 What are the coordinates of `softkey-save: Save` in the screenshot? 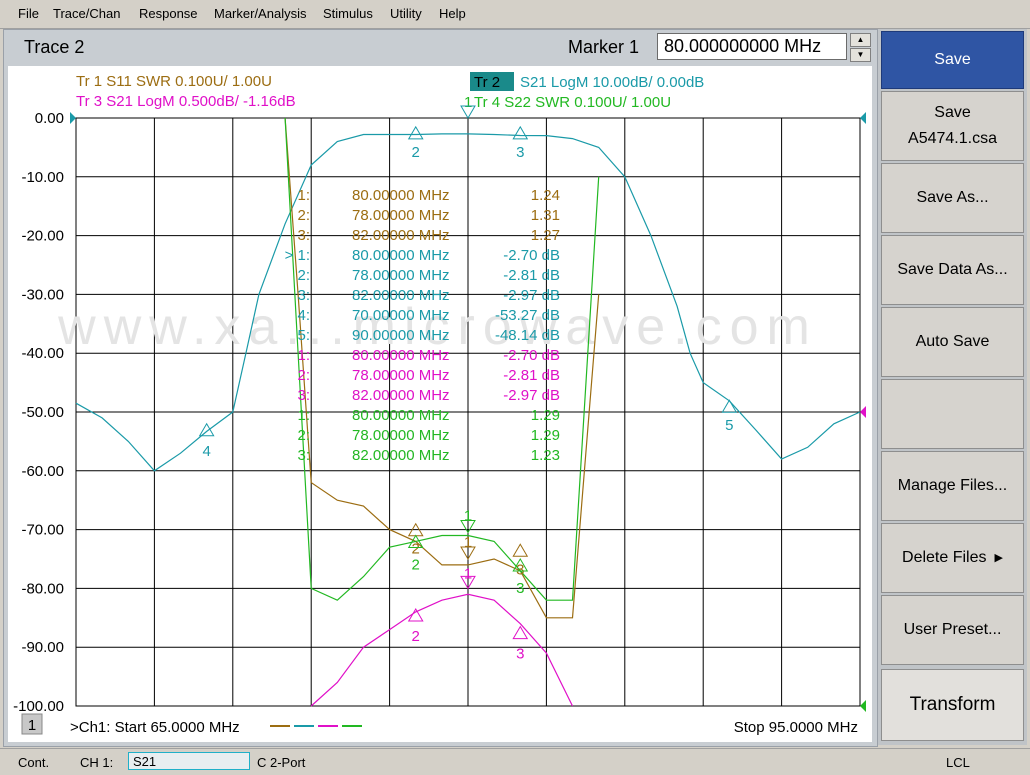 It's located at (952, 60).